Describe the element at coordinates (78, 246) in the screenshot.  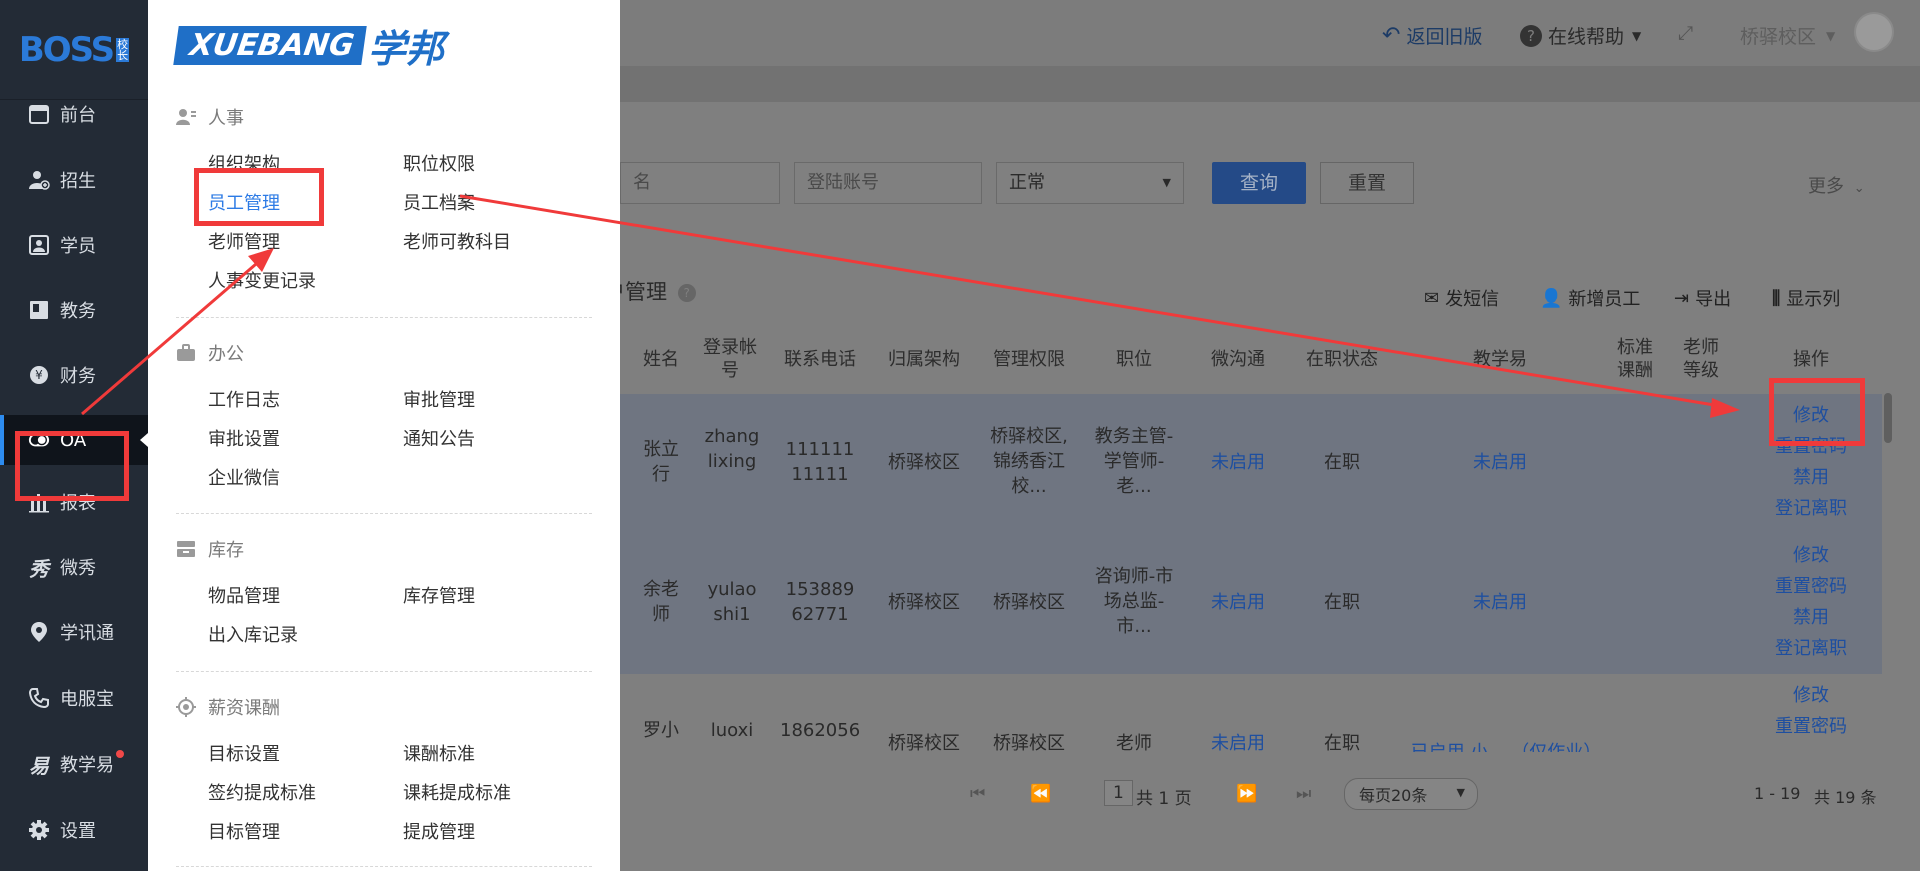
I see `sidebar-item-label: 学员` at that location.